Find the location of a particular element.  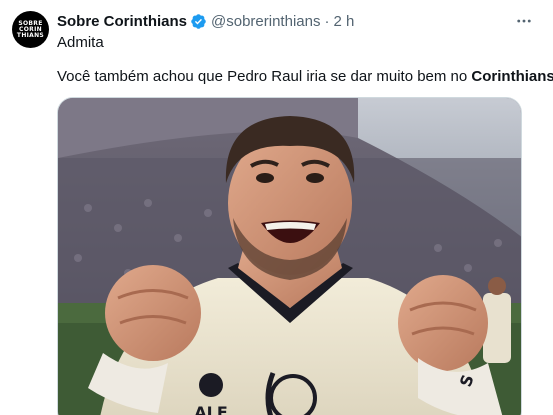

tweet-text-bold: Corinthians is located at coordinates (512, 76).